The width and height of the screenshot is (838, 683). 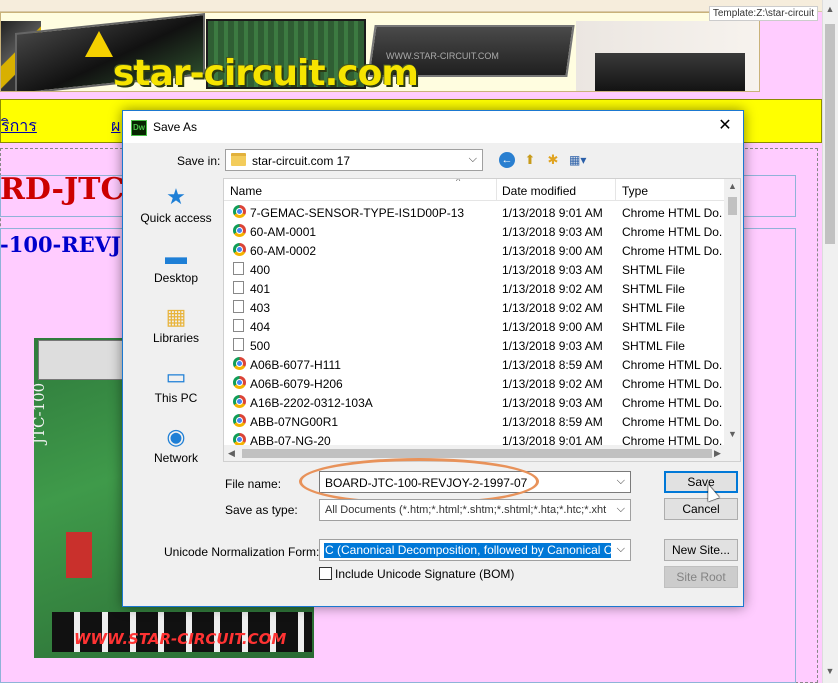 I want to click on template-label: Template:Z:\star-circuit, so click(x=763, y=13).